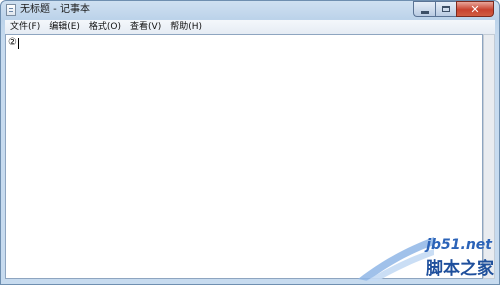 The image size is (500, 285). I want to click on maximize-button, so click(445, 9).